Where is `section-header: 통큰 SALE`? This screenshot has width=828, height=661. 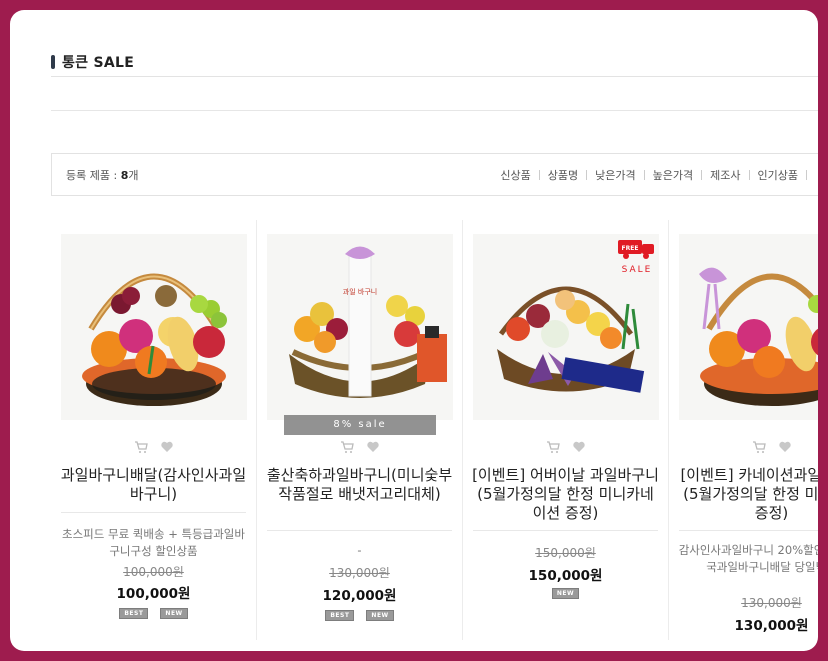 section-header: 통큰 SALE is located at coordinates (92, 62).